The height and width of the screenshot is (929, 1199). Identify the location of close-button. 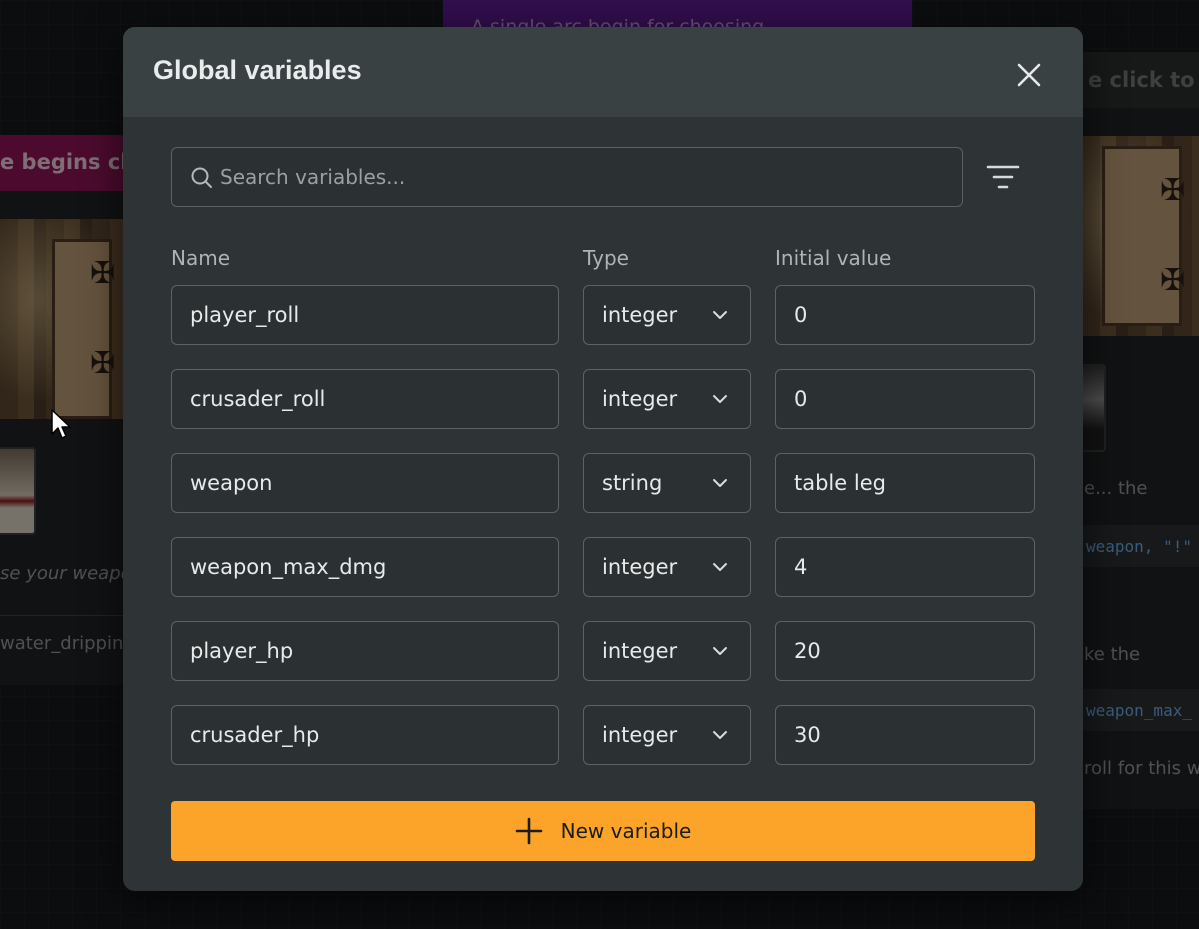
(1029, 75).